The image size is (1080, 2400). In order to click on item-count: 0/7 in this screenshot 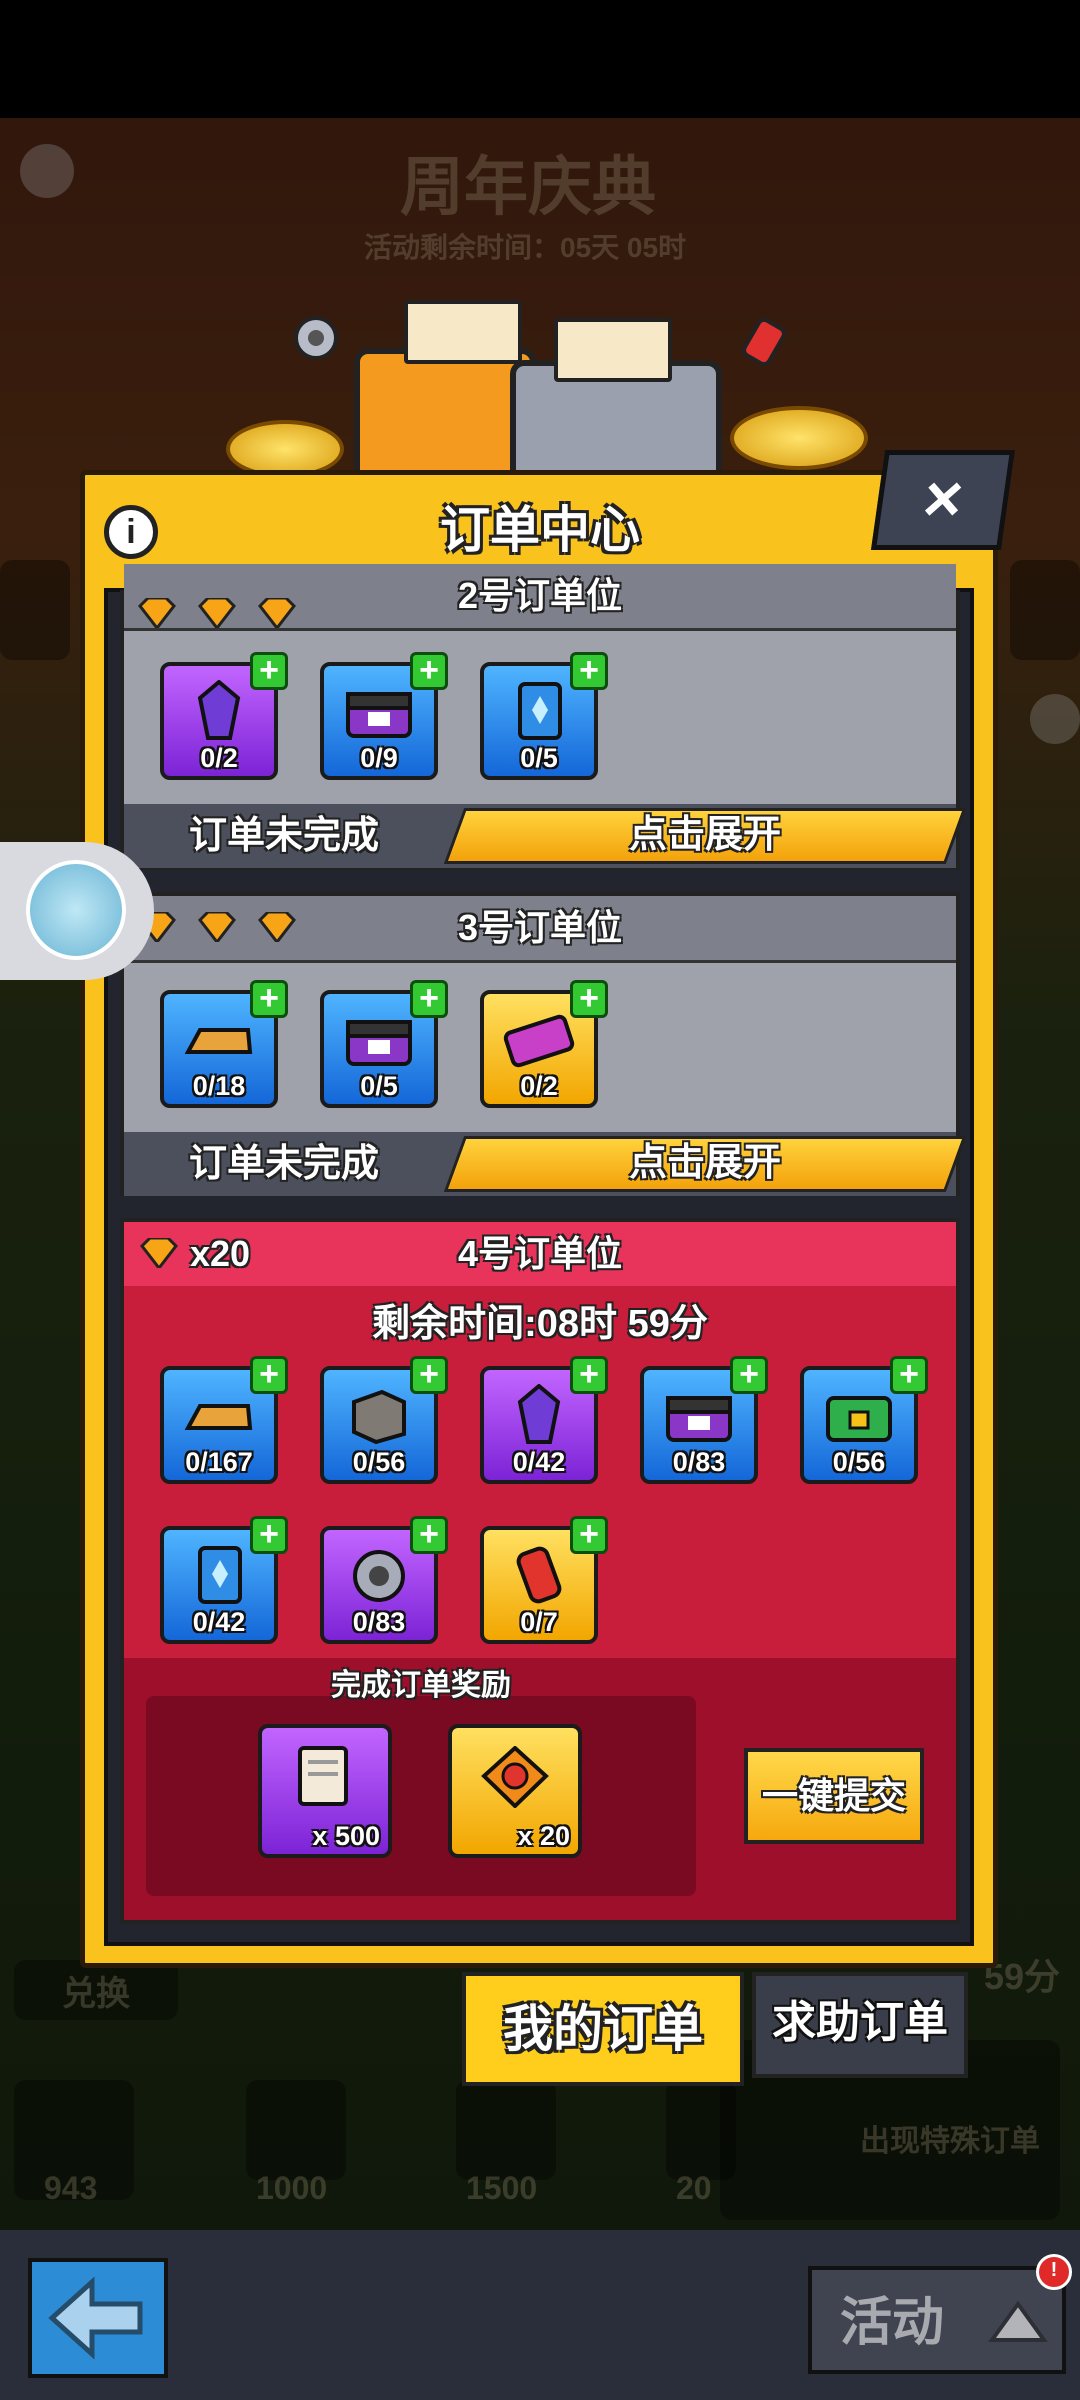, I will do `click(539, 1622)`.